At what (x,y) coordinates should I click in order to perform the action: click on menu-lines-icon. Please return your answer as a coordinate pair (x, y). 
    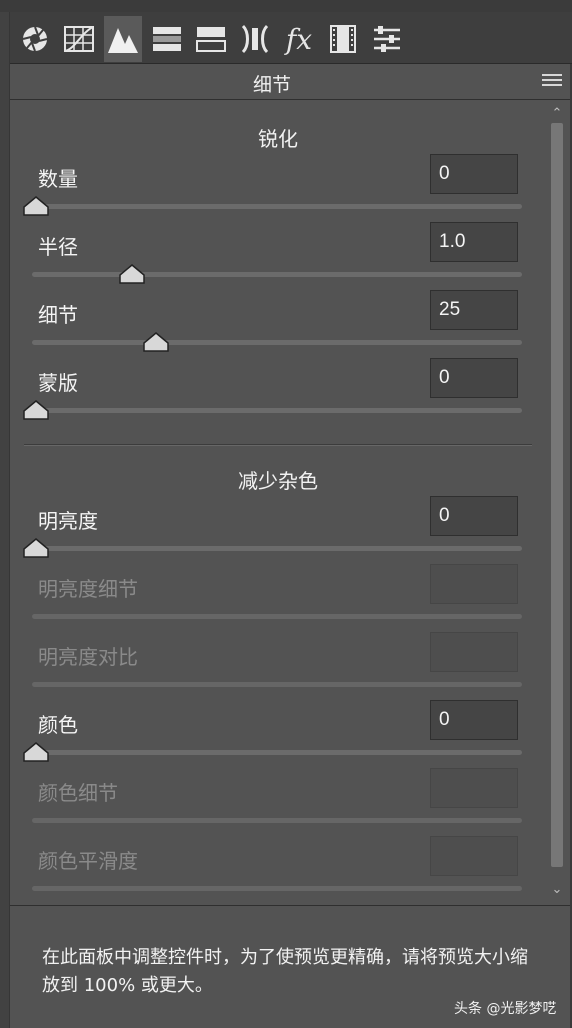
    Looking at the image, I should click on (552, 82).